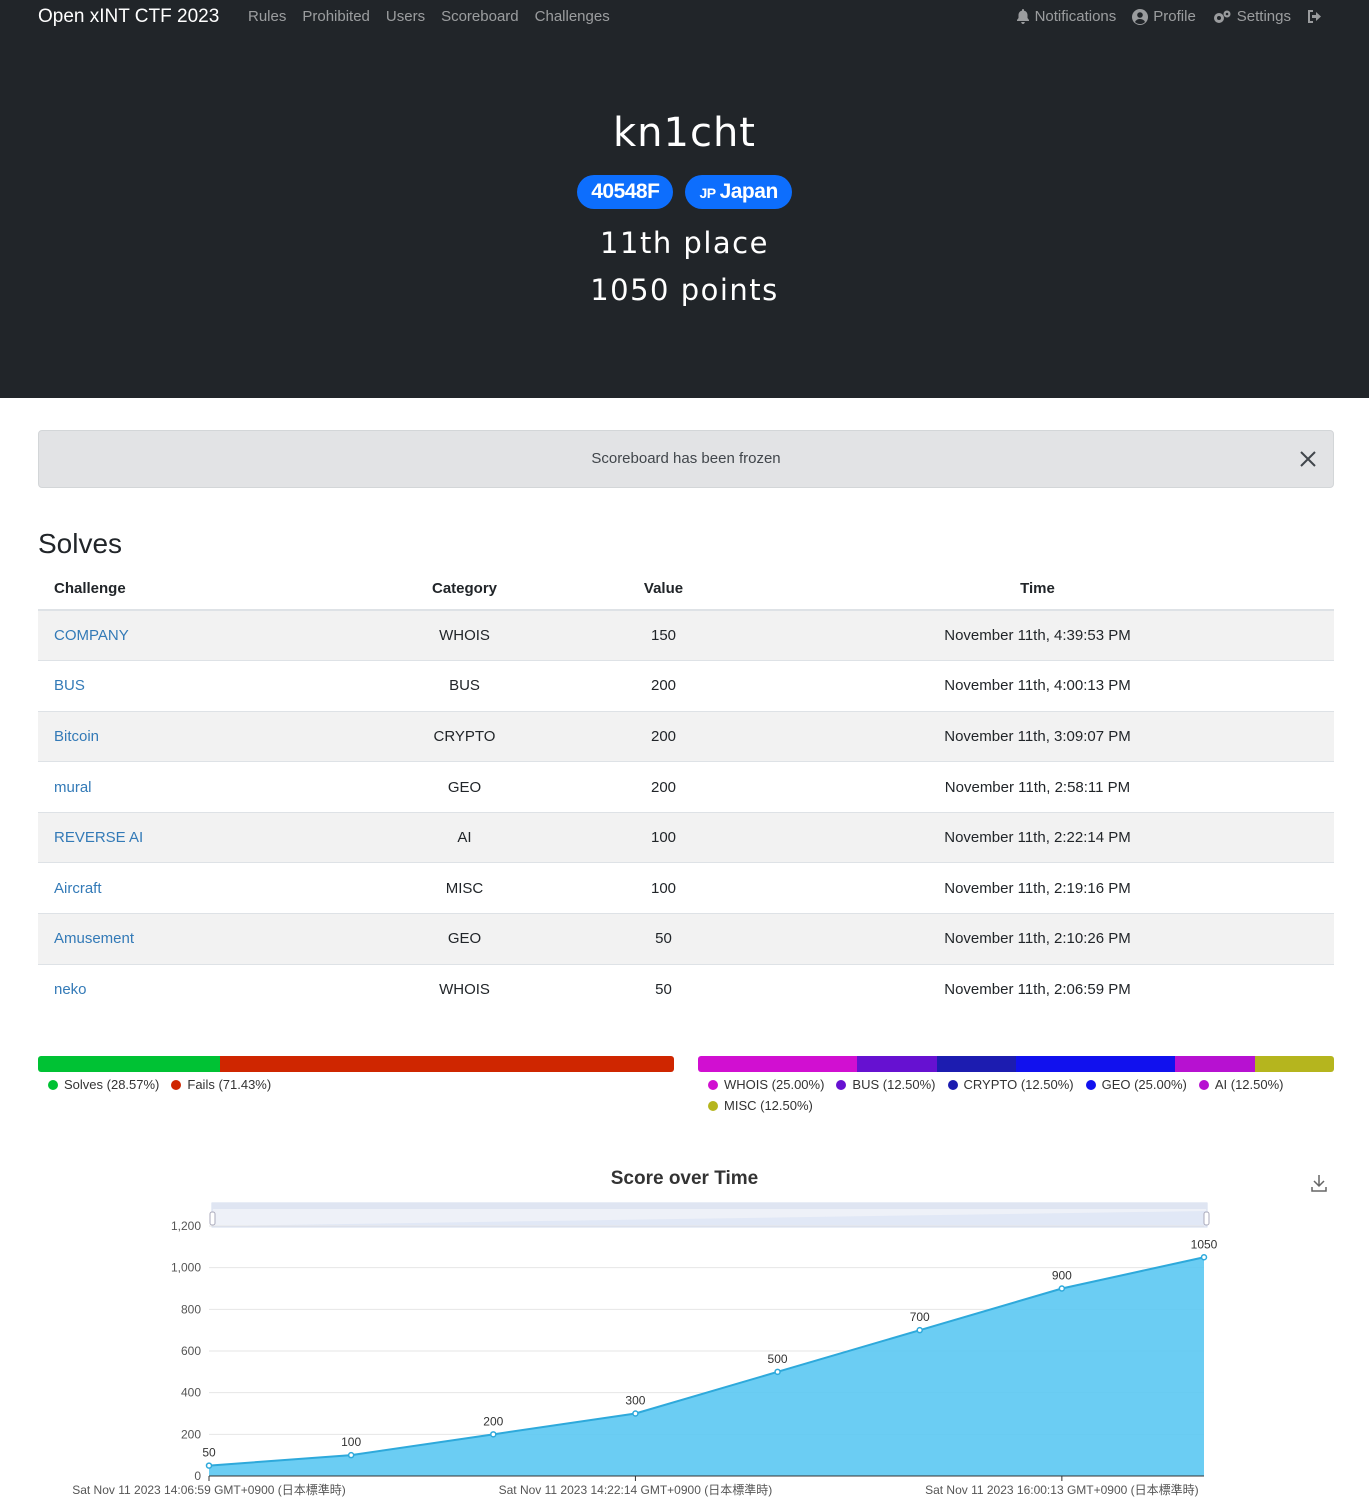  What do you see at coordinates (191, 1393) in the screenshot?
I see `y-tick-label: 400` at bounding box center [191, 1393].